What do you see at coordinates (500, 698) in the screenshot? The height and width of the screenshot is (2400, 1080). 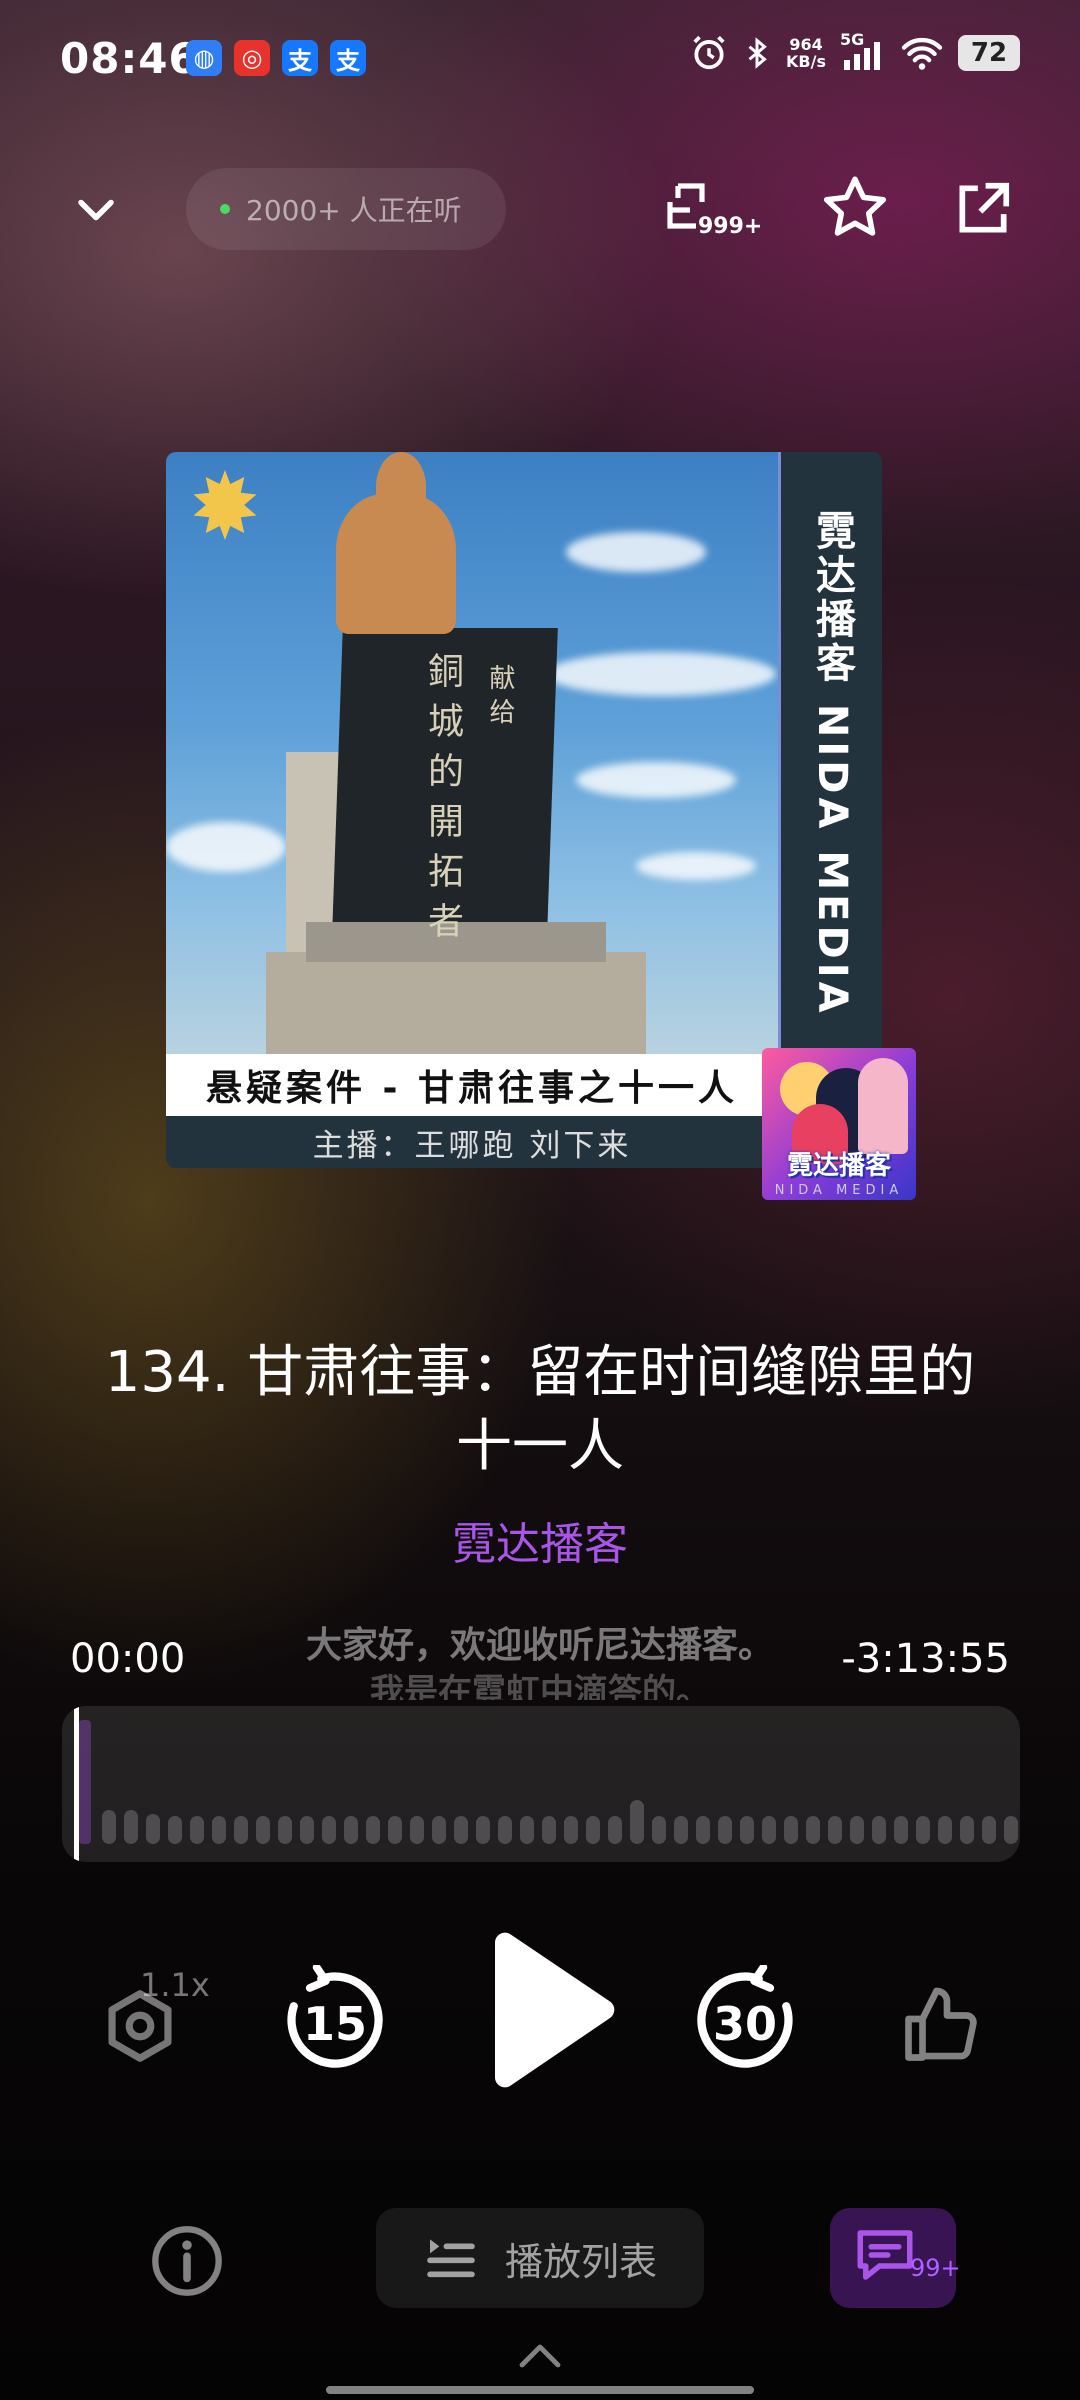 I see `monument-inscription-side: 献给` at bounding box center [500, 698].